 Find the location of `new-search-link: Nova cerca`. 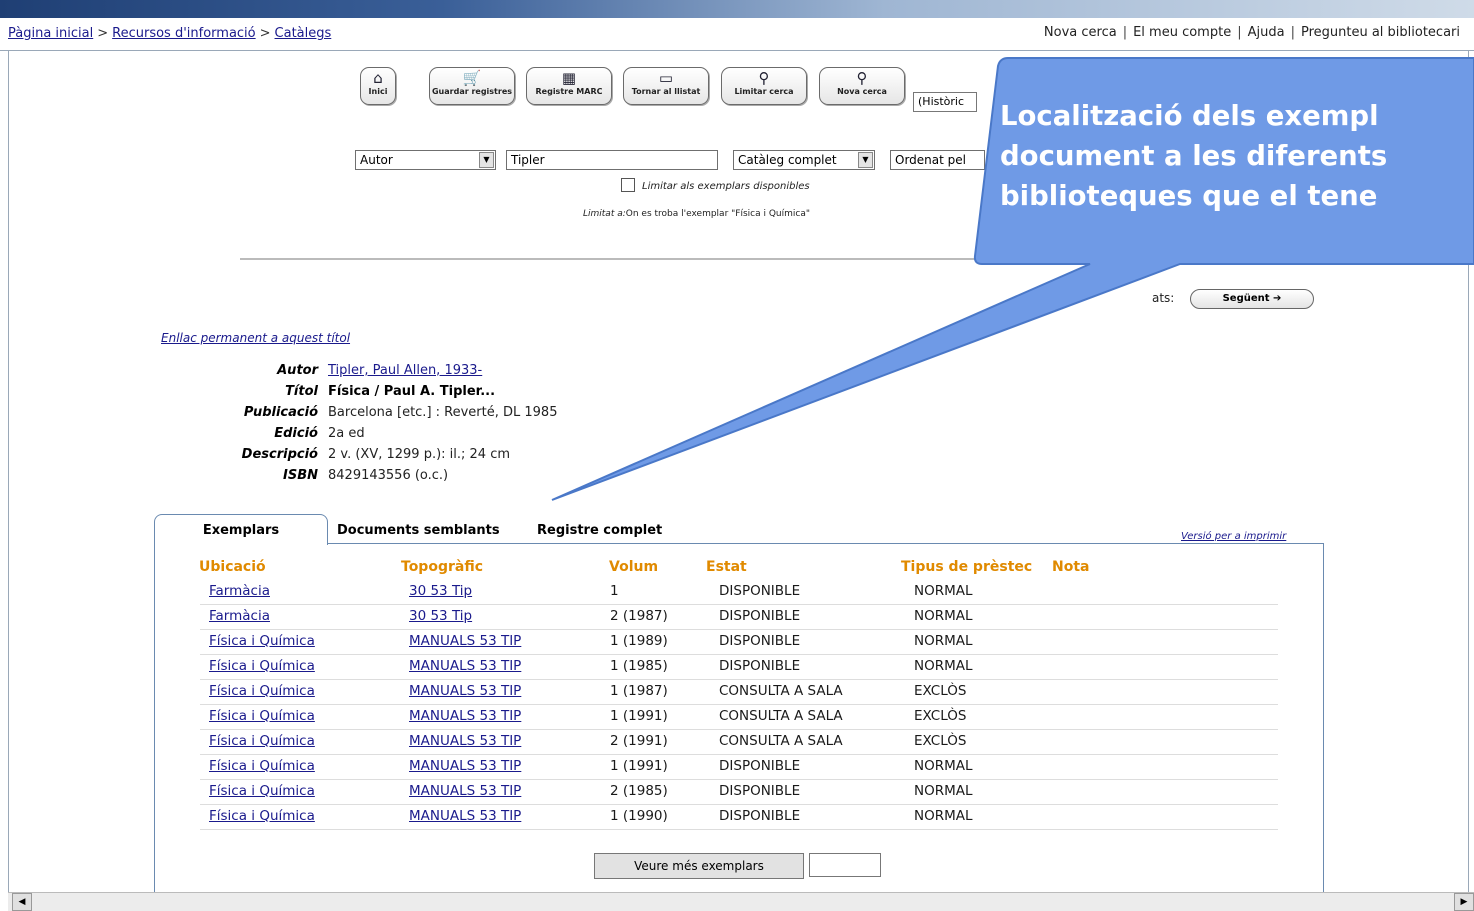

new-search-link: Nova cerca is located at coordinates (1080, 32).